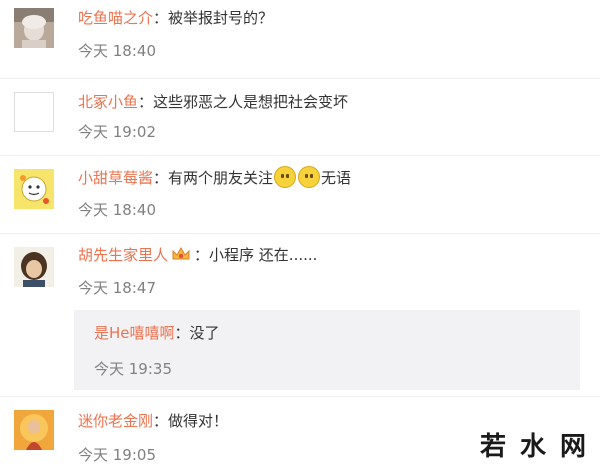 Image resolution: width=600 pixels, height=475 pixels. I want to click on watermark-text: 若水网, so click(540, 447).